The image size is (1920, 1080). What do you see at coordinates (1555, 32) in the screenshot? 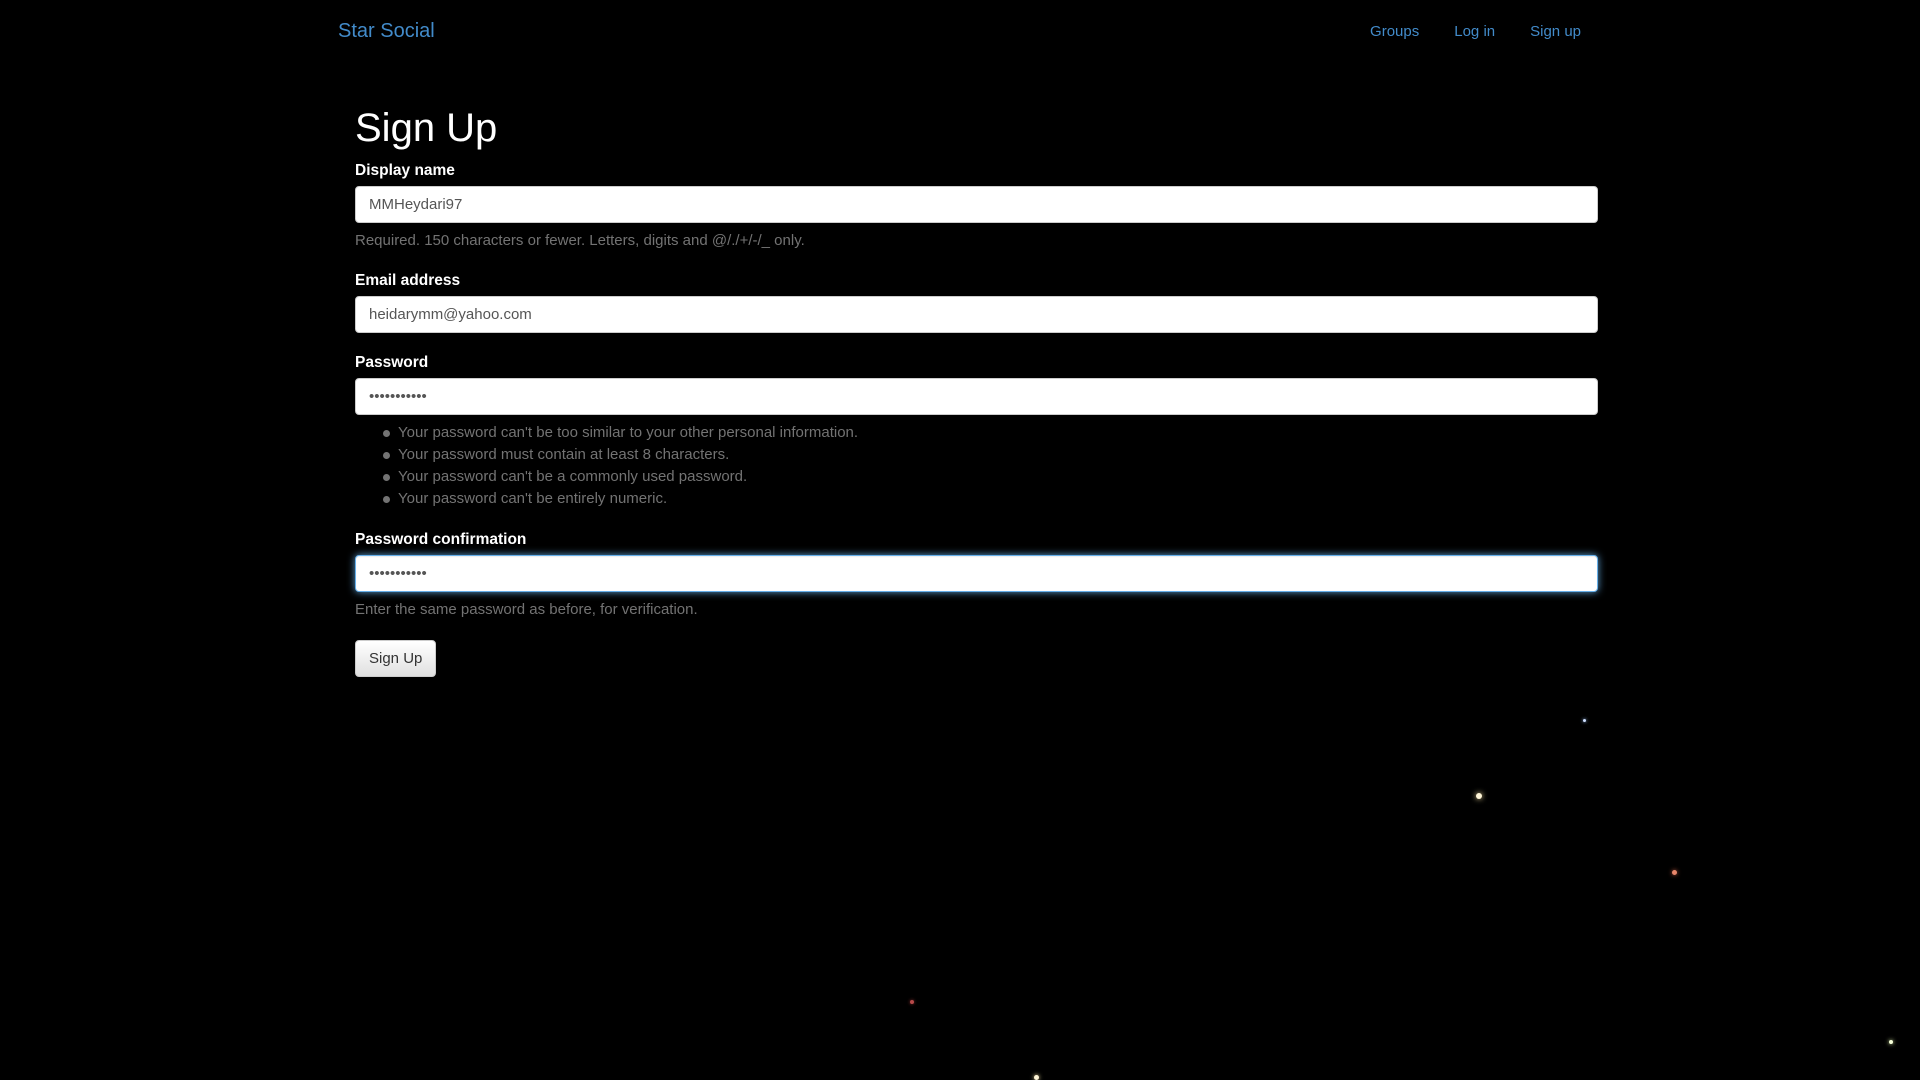
I see `nav-link-signup: Sign up` at bounding box center [1555, 32].